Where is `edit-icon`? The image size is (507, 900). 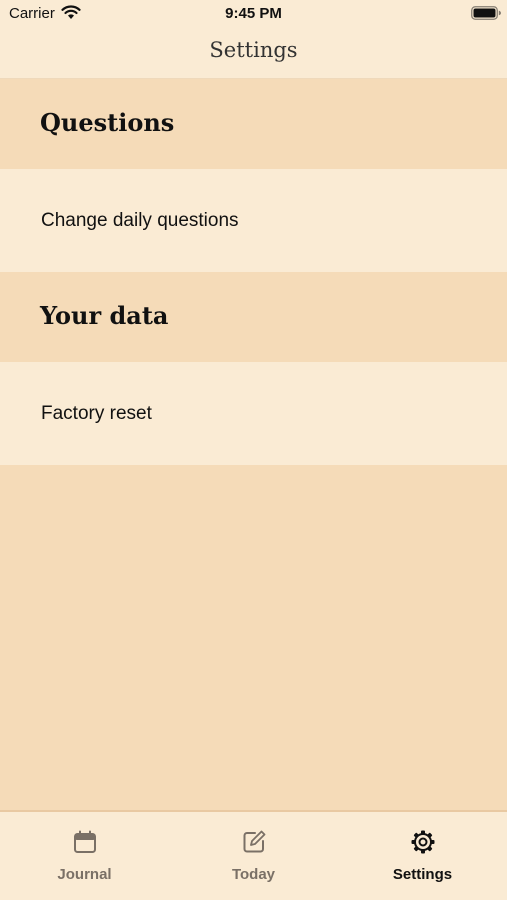
edit-icon is located at coordinates (254, 841).